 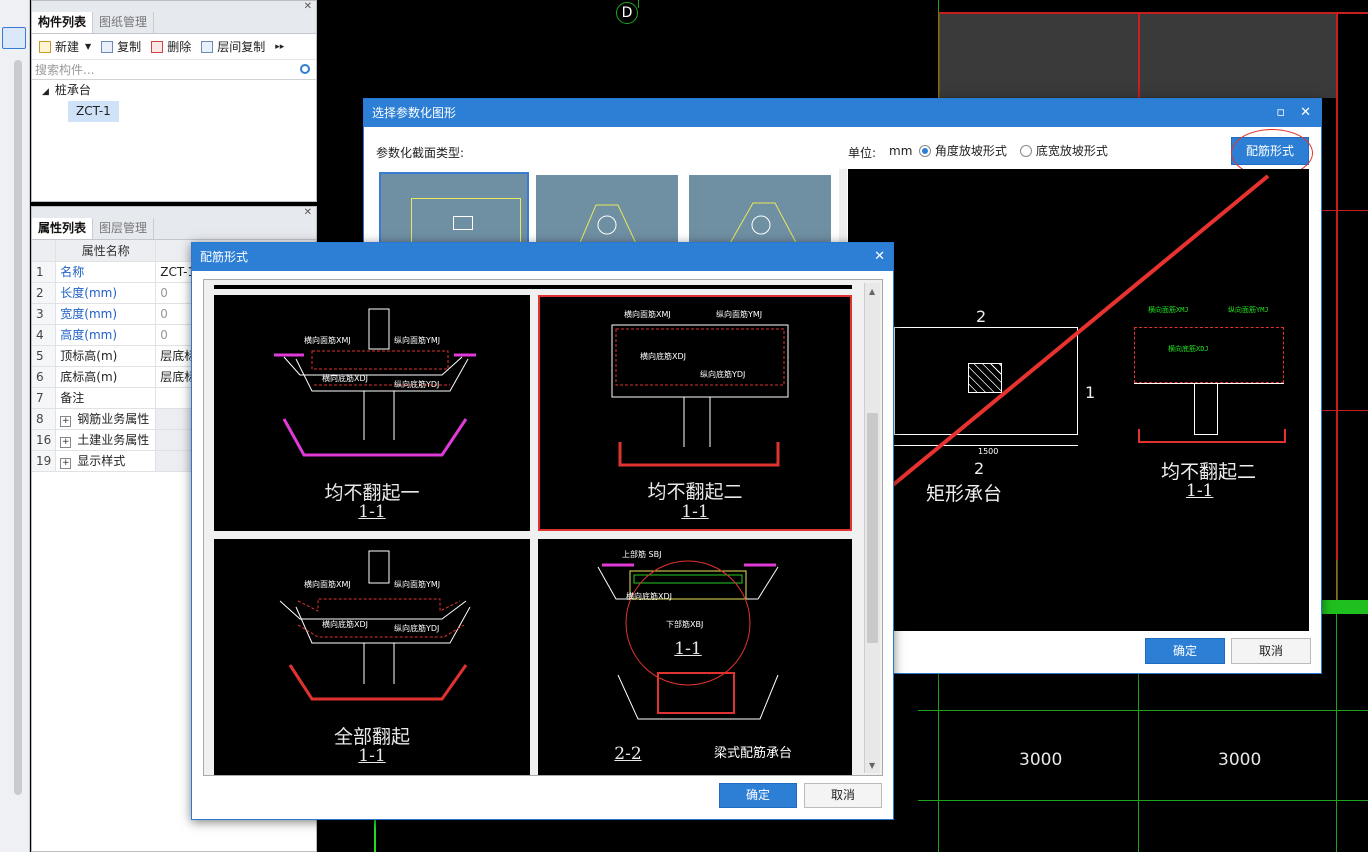 What do you see at coordinates (542, 257) in the screenshot?
I see `dialog-title-bar: 配筋形式 ✕` at bounding box center [542, 257].